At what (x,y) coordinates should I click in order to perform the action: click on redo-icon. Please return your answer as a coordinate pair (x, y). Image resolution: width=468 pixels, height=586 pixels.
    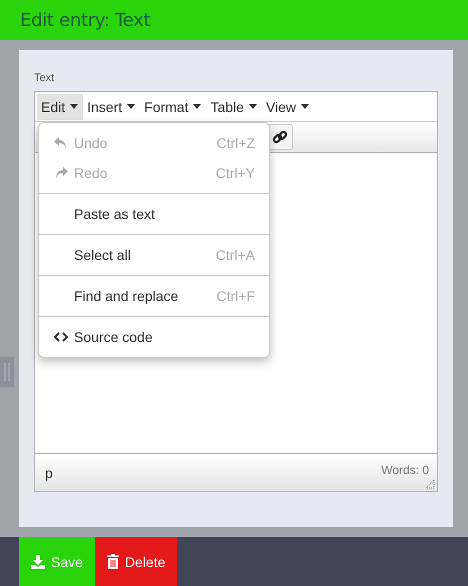
    Looking at the image, I should click on (61, 173).